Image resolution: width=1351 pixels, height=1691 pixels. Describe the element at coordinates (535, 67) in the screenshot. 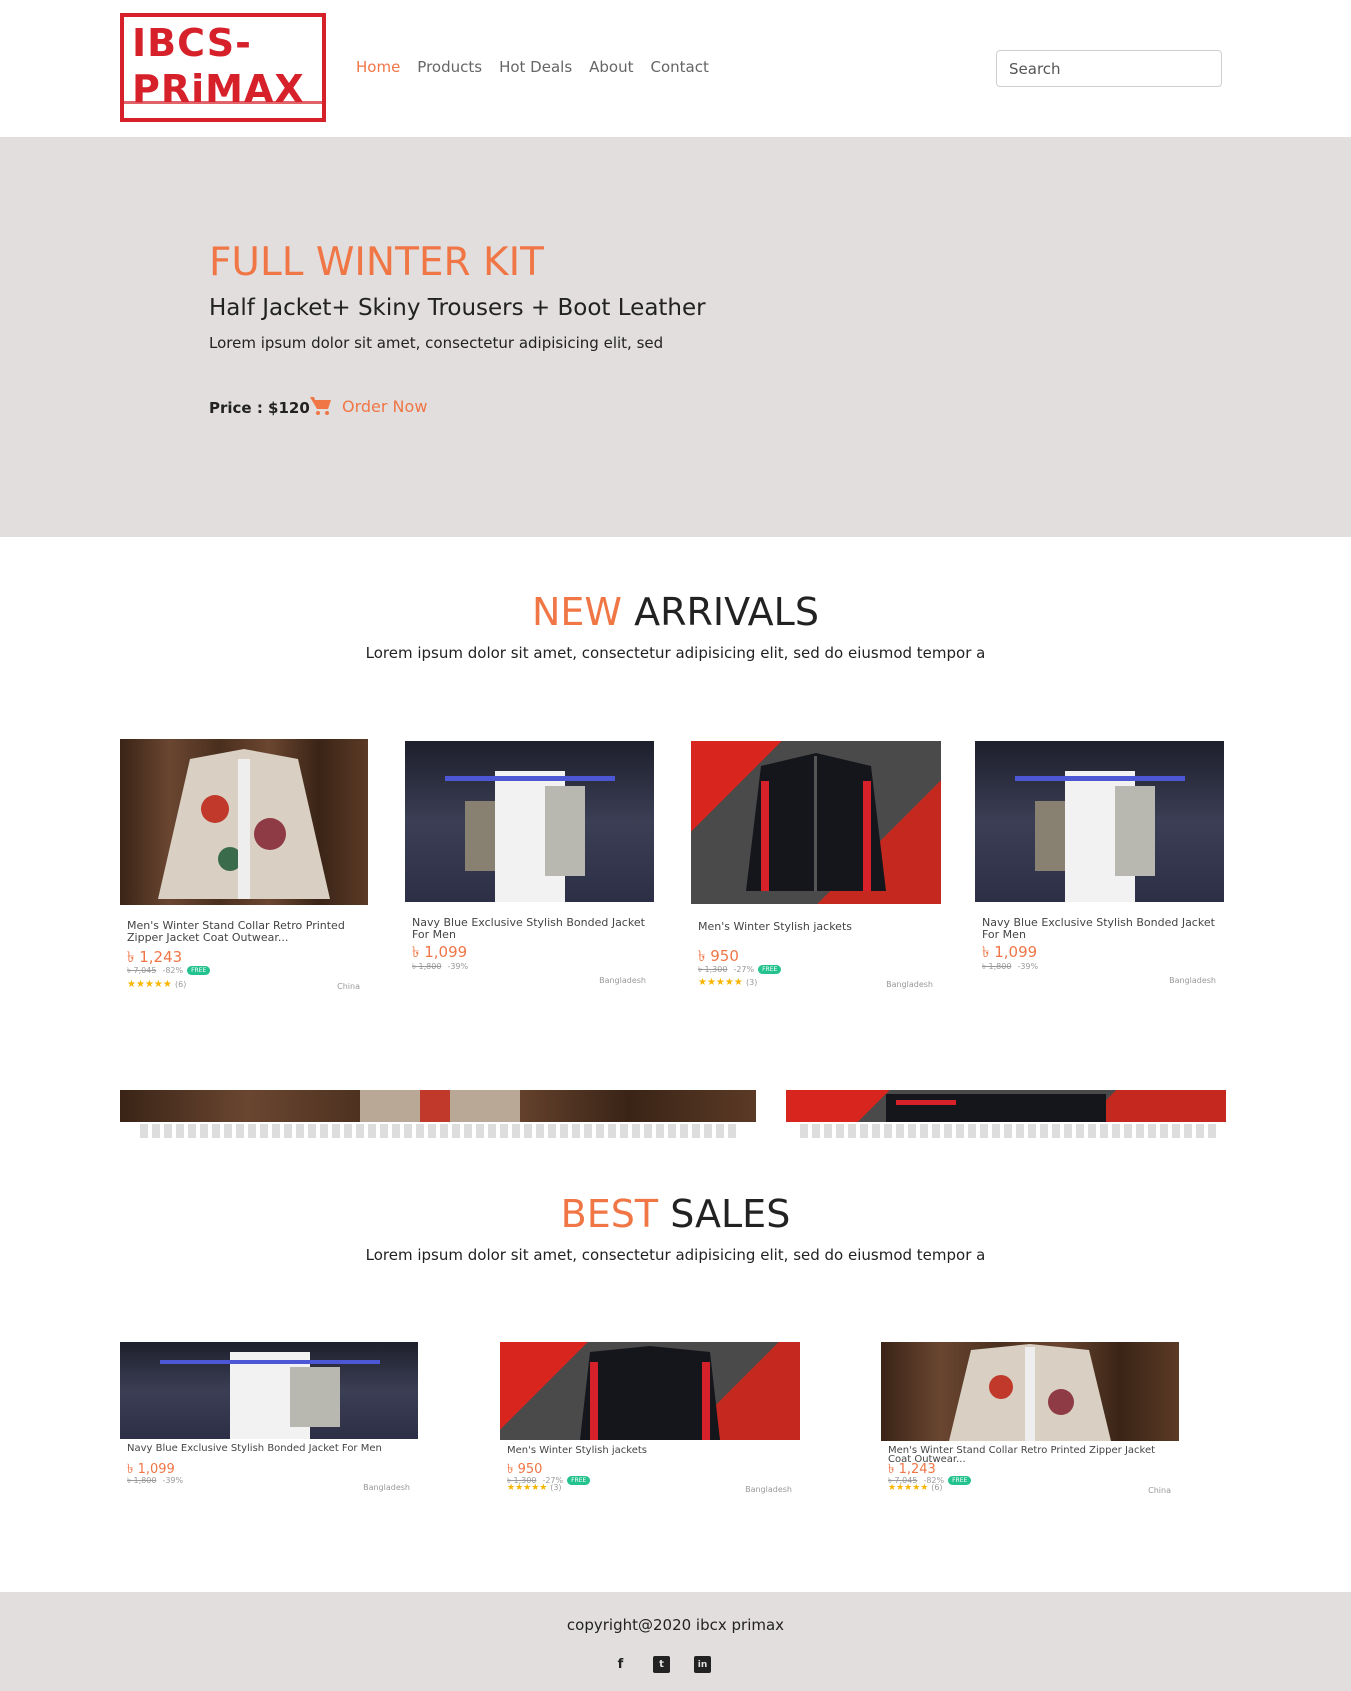

I see `nav-hot-deals: Hot Deals` at that location.